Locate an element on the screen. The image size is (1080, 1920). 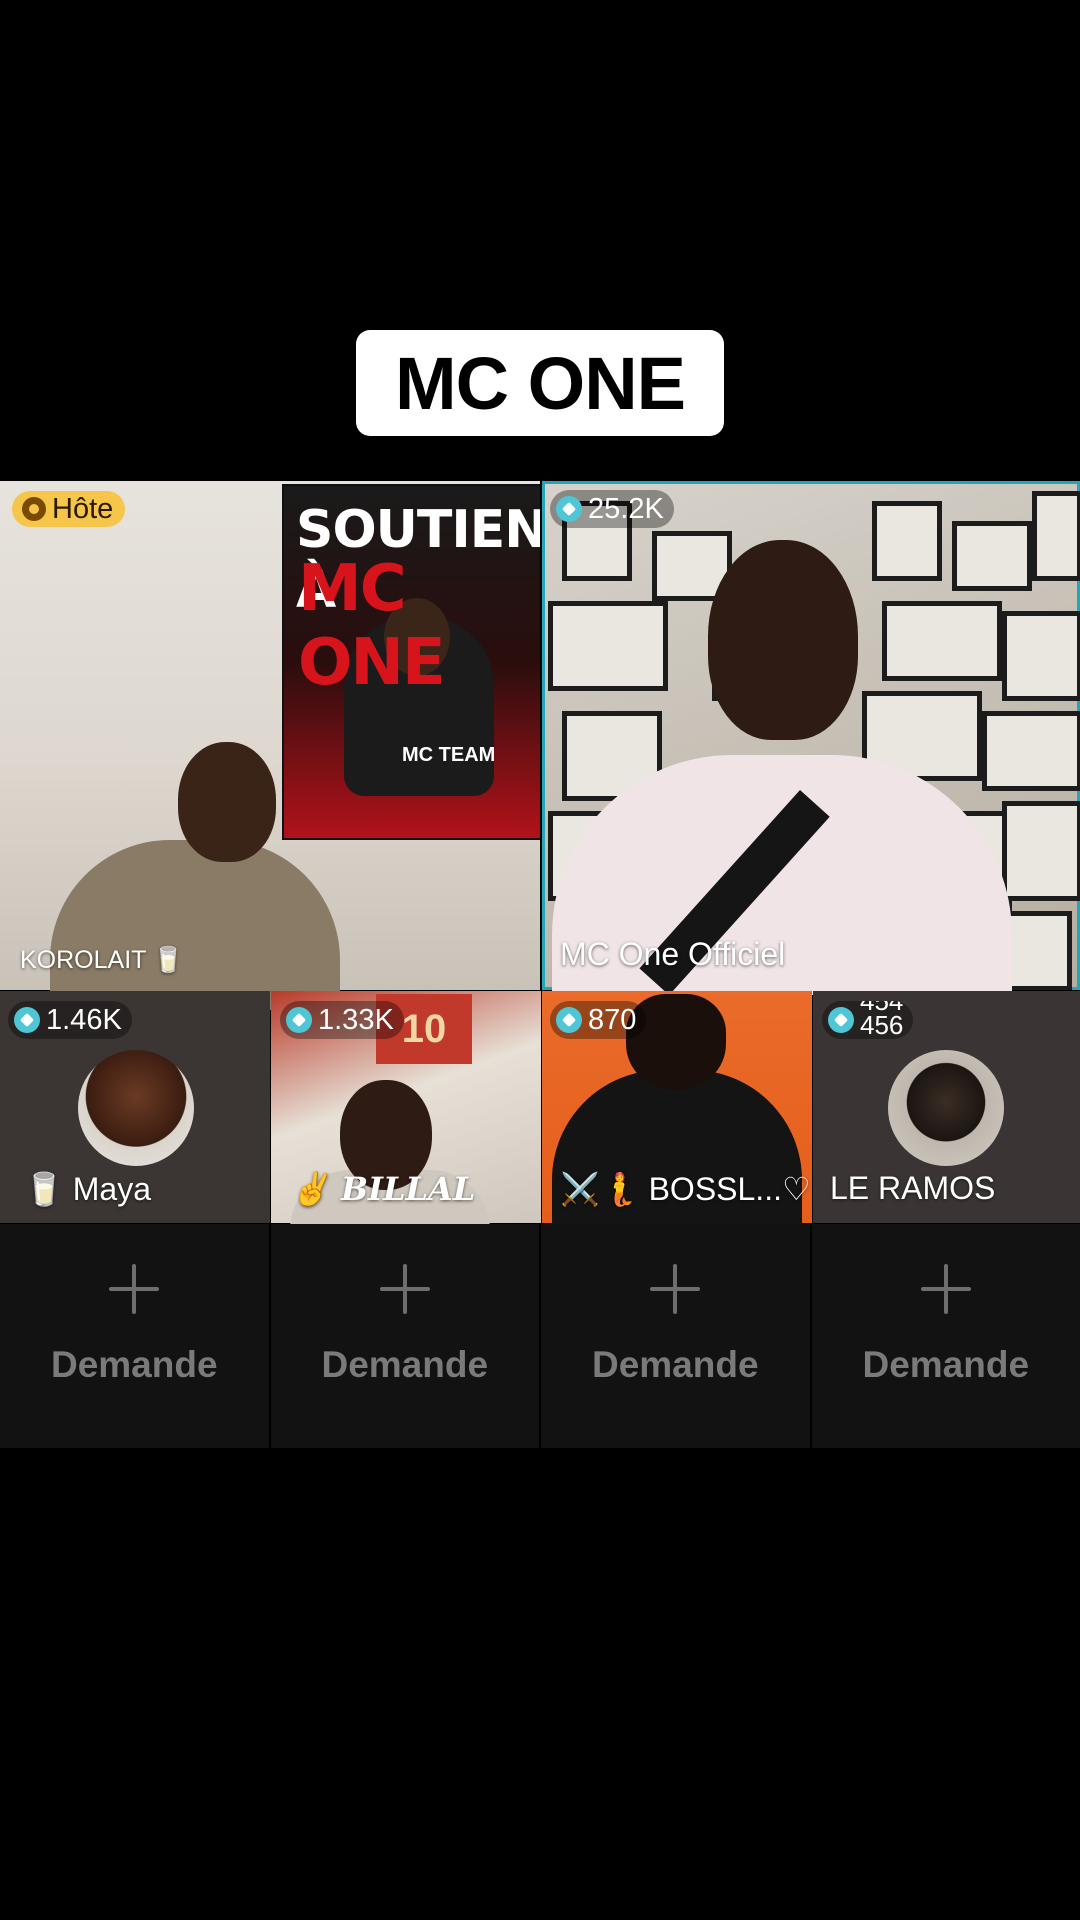
host-person-head is located at coordinates (227, 802).